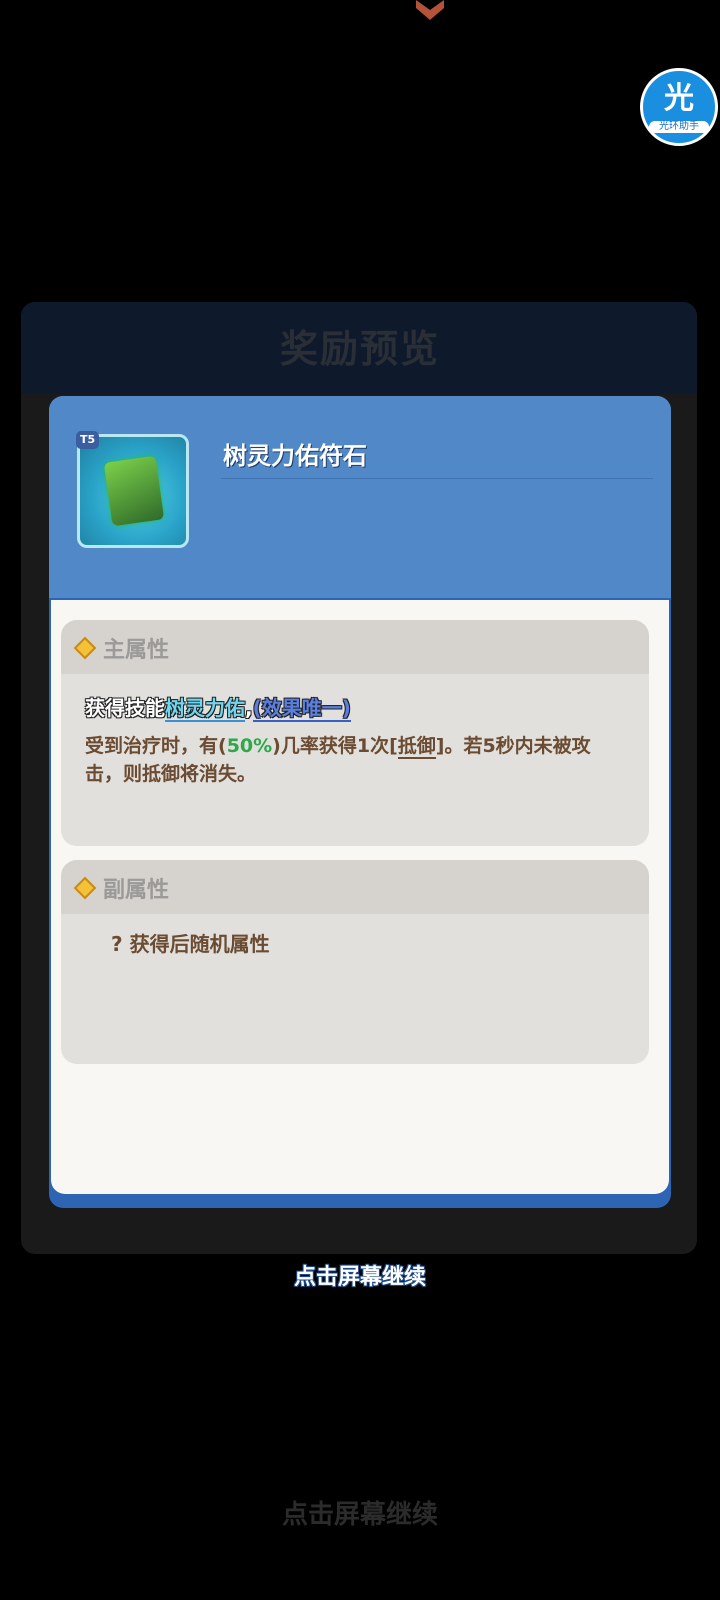 The height and width of the screenshot is (1600, 720). Describe the element at coordinates (136, 890) in the screenshot. I see `sub-attributes-title: 副属性` at that location.